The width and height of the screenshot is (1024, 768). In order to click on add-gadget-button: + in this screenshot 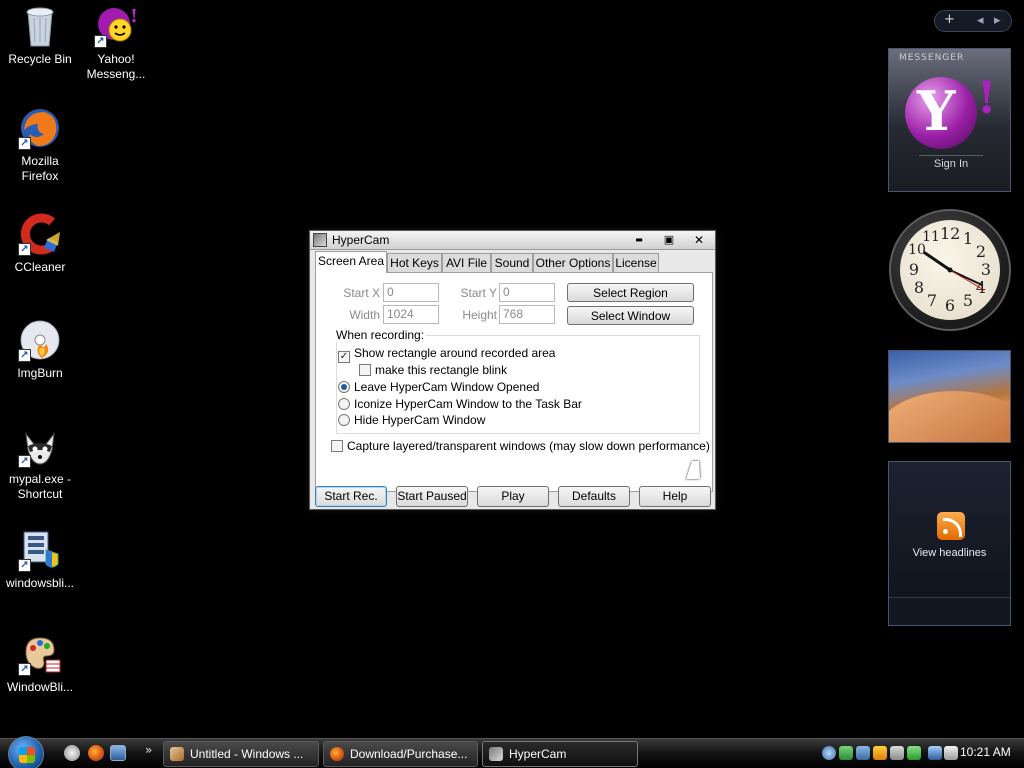, I will do `click(949, 19)`.